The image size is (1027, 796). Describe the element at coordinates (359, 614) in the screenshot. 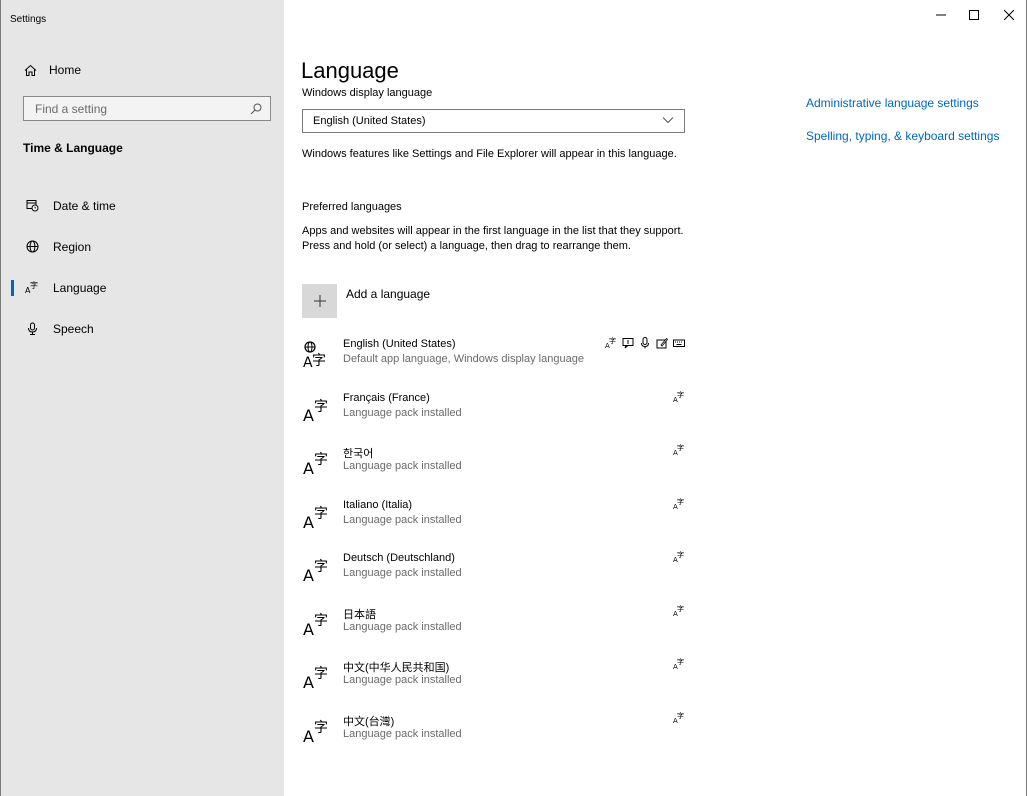

I see `language-name: 日本語` at that location.